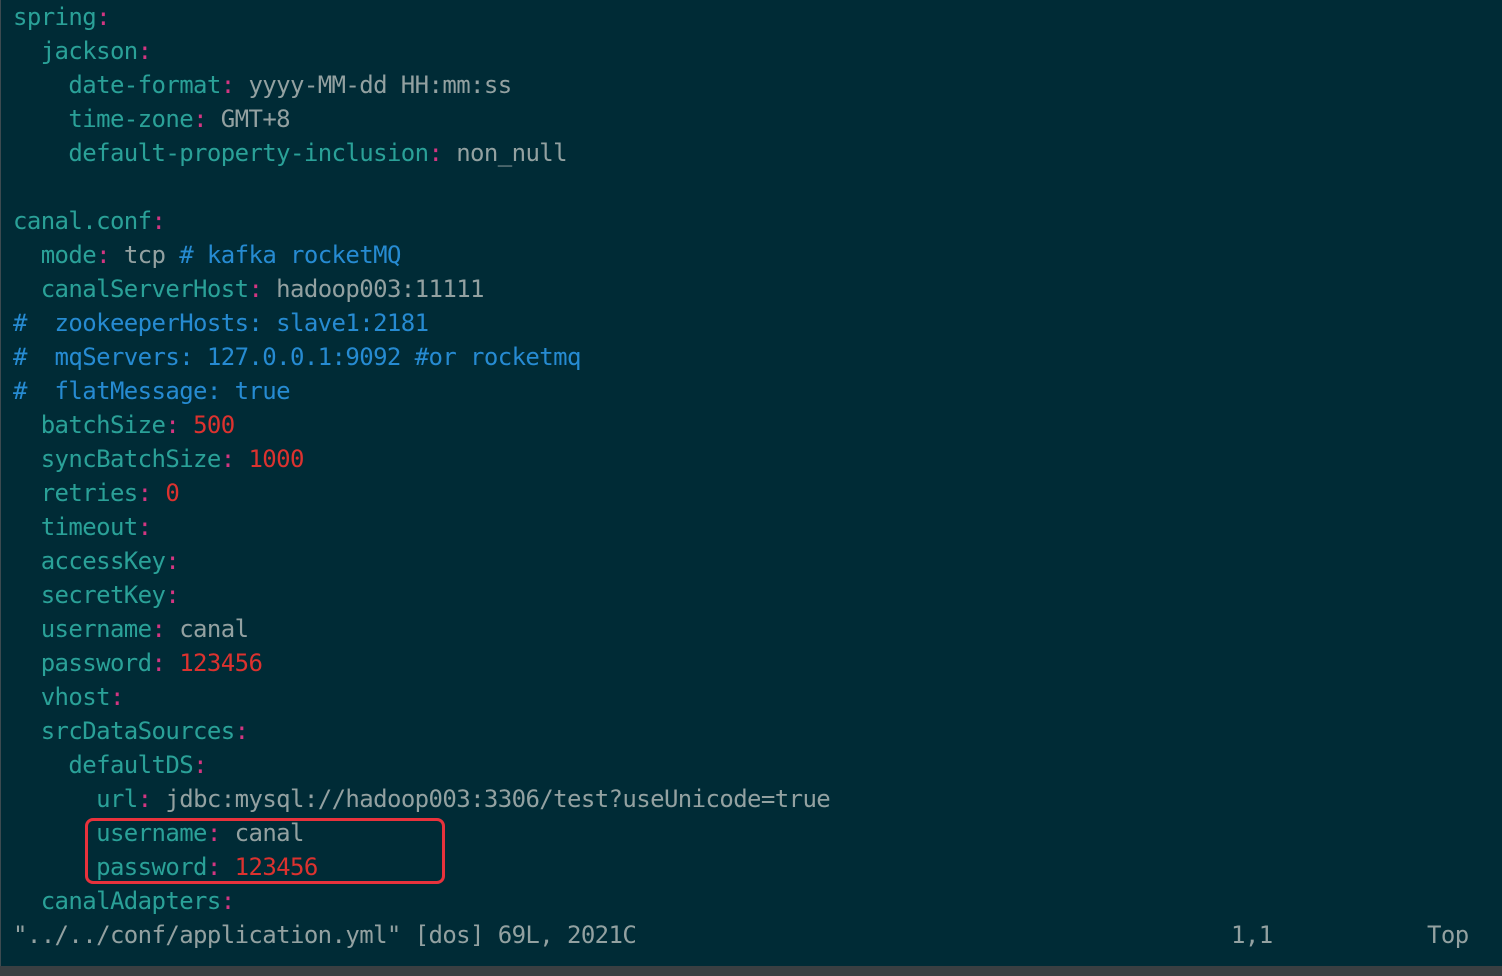 The image size is (1502, 976). I want to click on status-cursor-position: 1,1, so click(1252, 935).